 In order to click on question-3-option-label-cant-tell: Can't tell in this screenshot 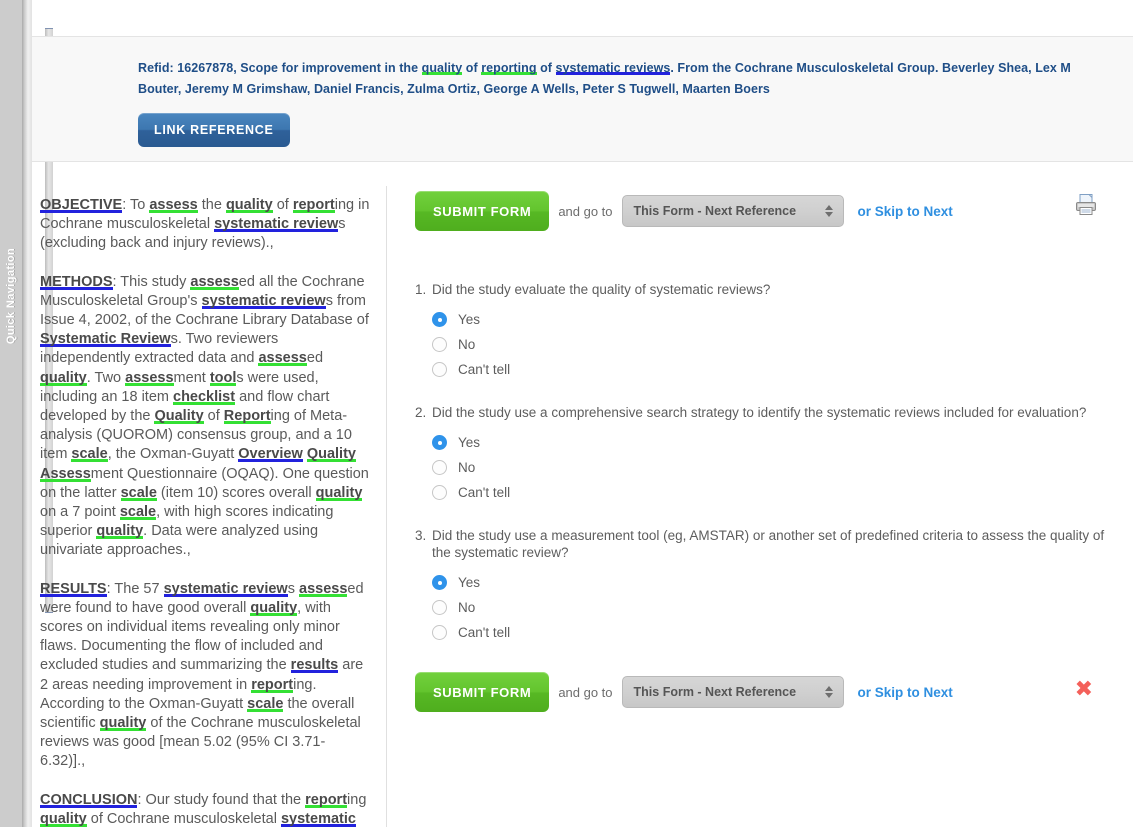, I will do `click(484, 632)`.